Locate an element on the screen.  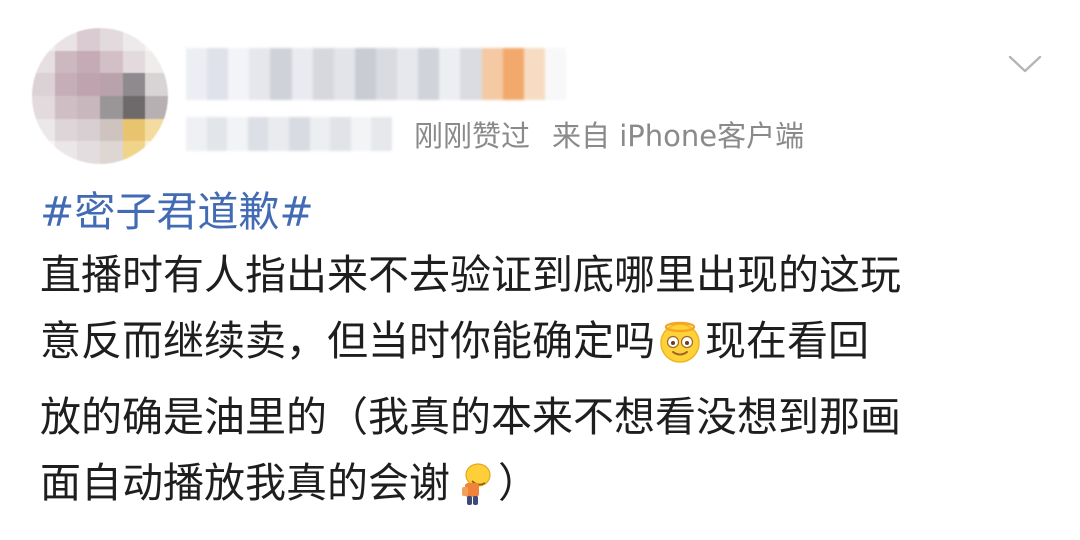
body-line: 面自动播放我真的会谢 ） is located at coordinates (545, 488).